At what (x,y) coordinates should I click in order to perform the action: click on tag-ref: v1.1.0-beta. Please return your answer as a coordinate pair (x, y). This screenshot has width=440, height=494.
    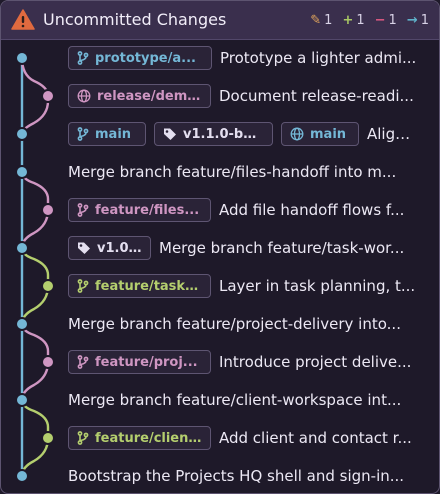
    Looking at the image, I should click on (213, 134).